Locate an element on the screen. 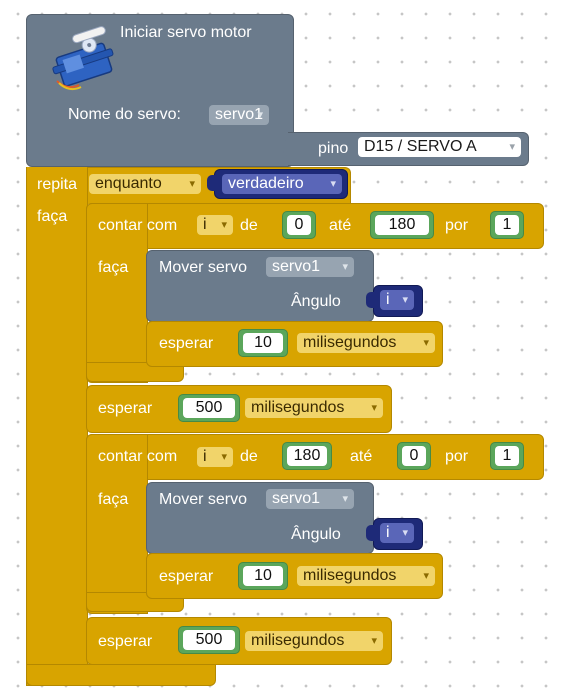  servo-motor-icon is located at coordinates (83, 58).